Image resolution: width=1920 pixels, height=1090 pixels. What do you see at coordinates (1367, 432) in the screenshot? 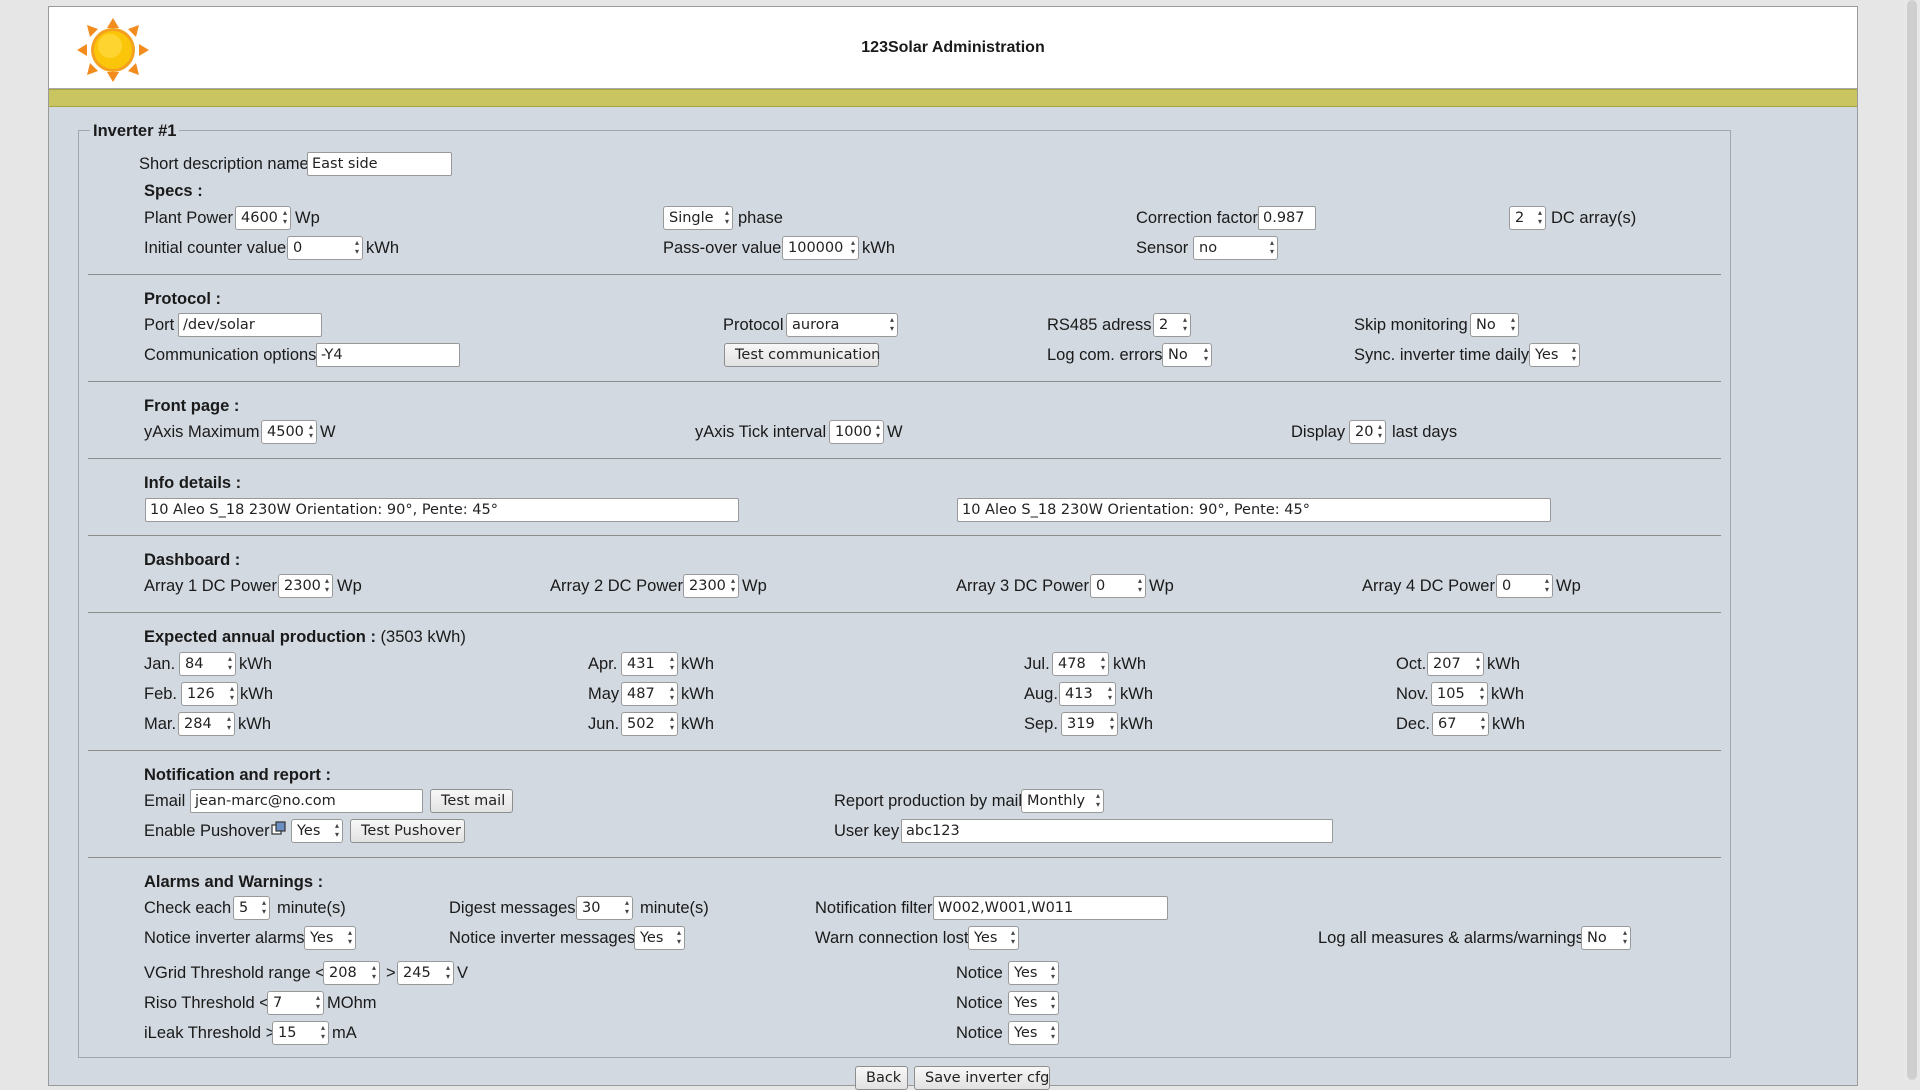
I see `display-stepper: 20` at bounding box center [1367, 432].